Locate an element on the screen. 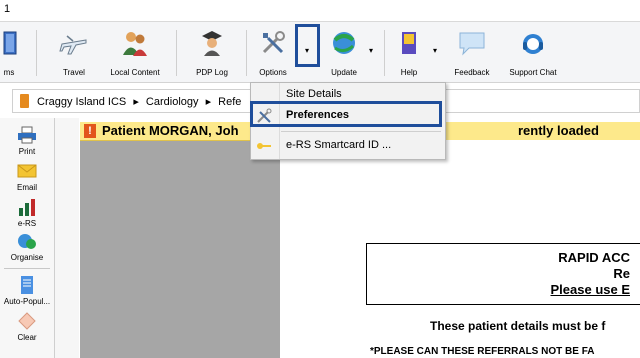 The height and width of the screenshot is (358, 640). local-content-button: Local Content is located at coordinates (135, 52).